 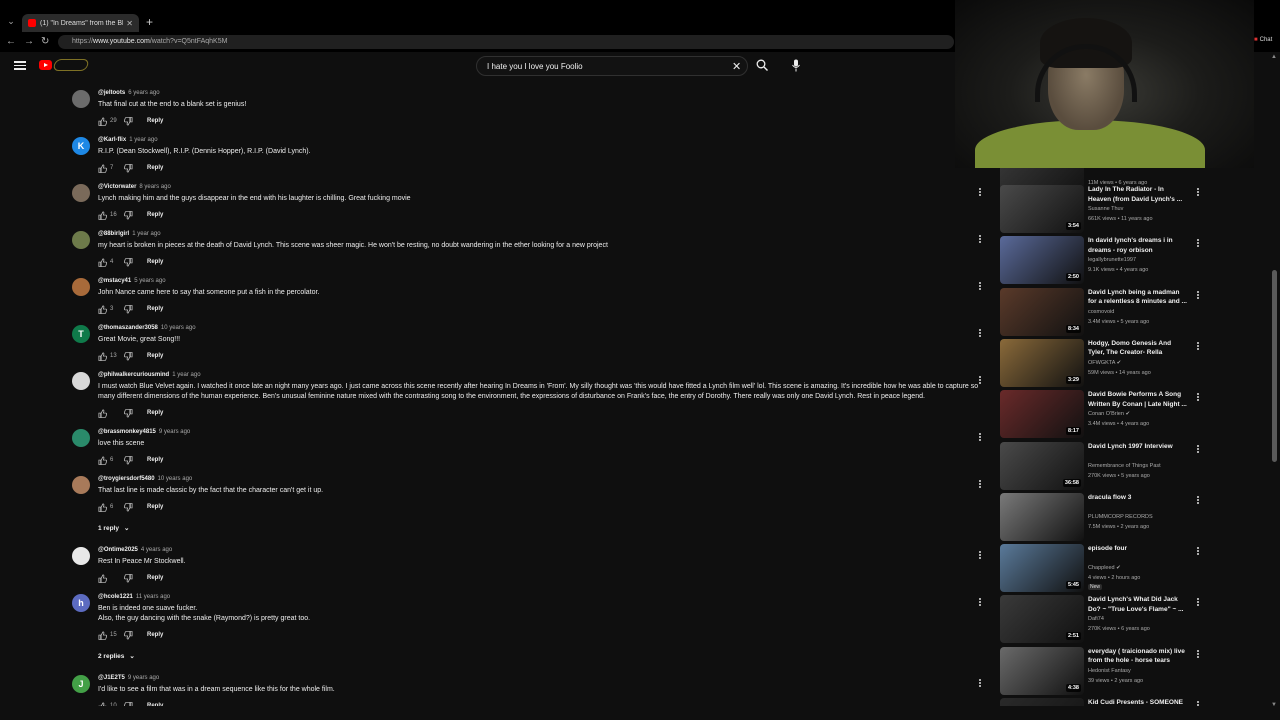 What do you see at coordinates (762, 65) in the screenshot?
I see `search-icon` at bounding box center [762, 65].